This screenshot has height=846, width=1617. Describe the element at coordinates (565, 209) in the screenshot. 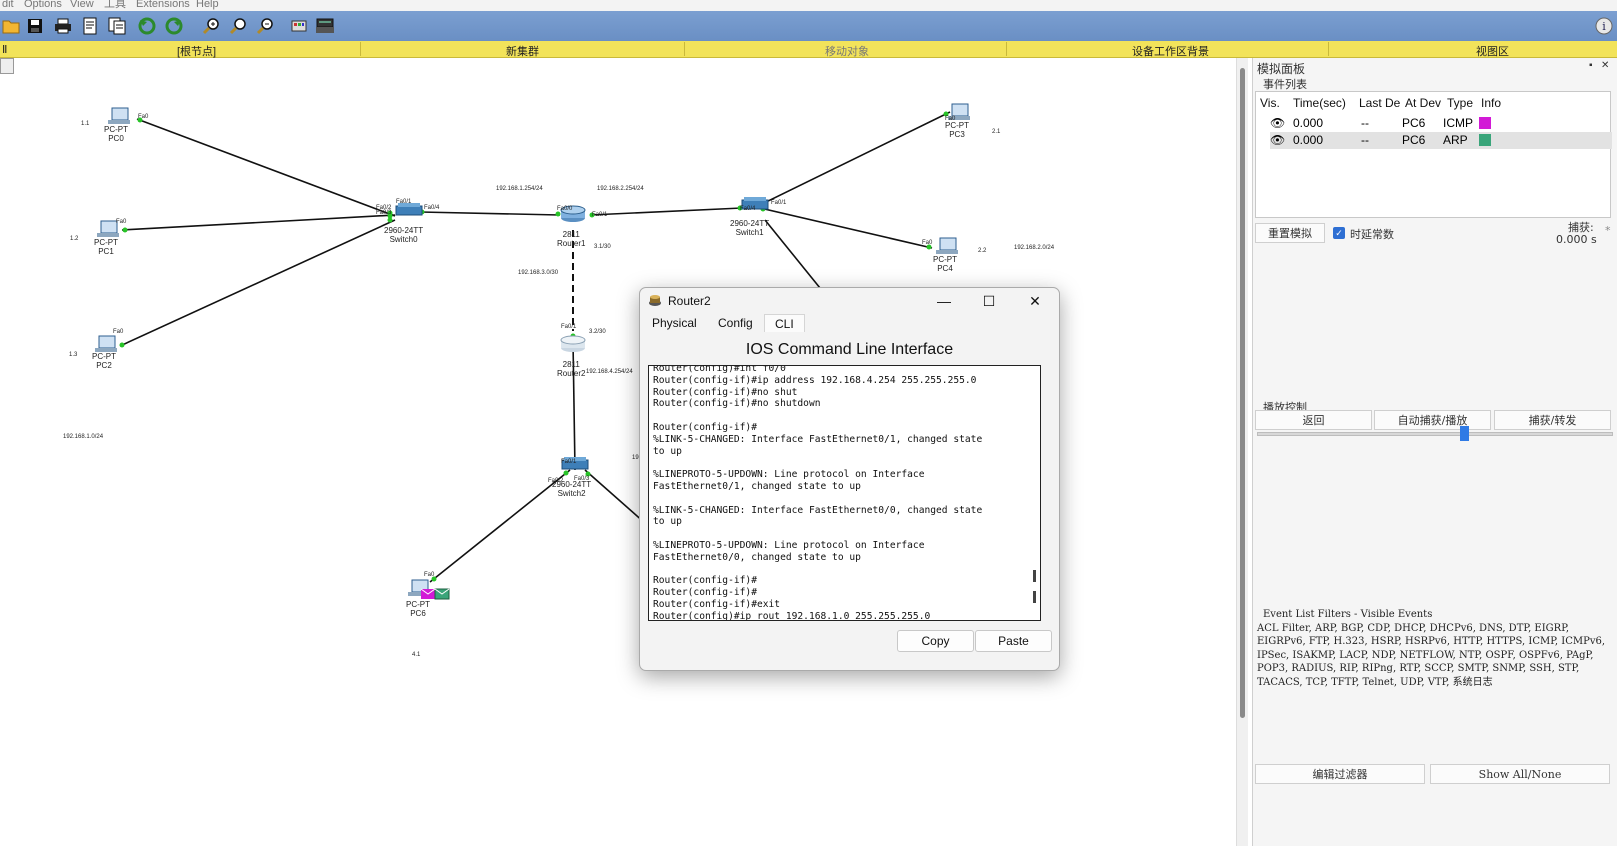

I see `port-label-r1-a: Fa0/0` at that location.